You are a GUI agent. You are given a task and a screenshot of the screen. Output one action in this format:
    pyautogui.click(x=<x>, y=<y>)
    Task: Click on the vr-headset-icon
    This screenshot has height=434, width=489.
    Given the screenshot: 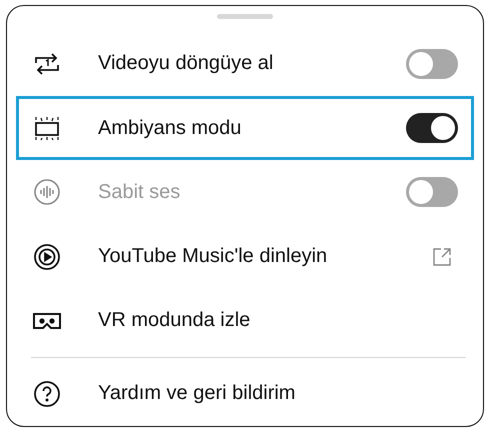 What is the action you would take?
    pyautogui.click(x=47, y=321)
    